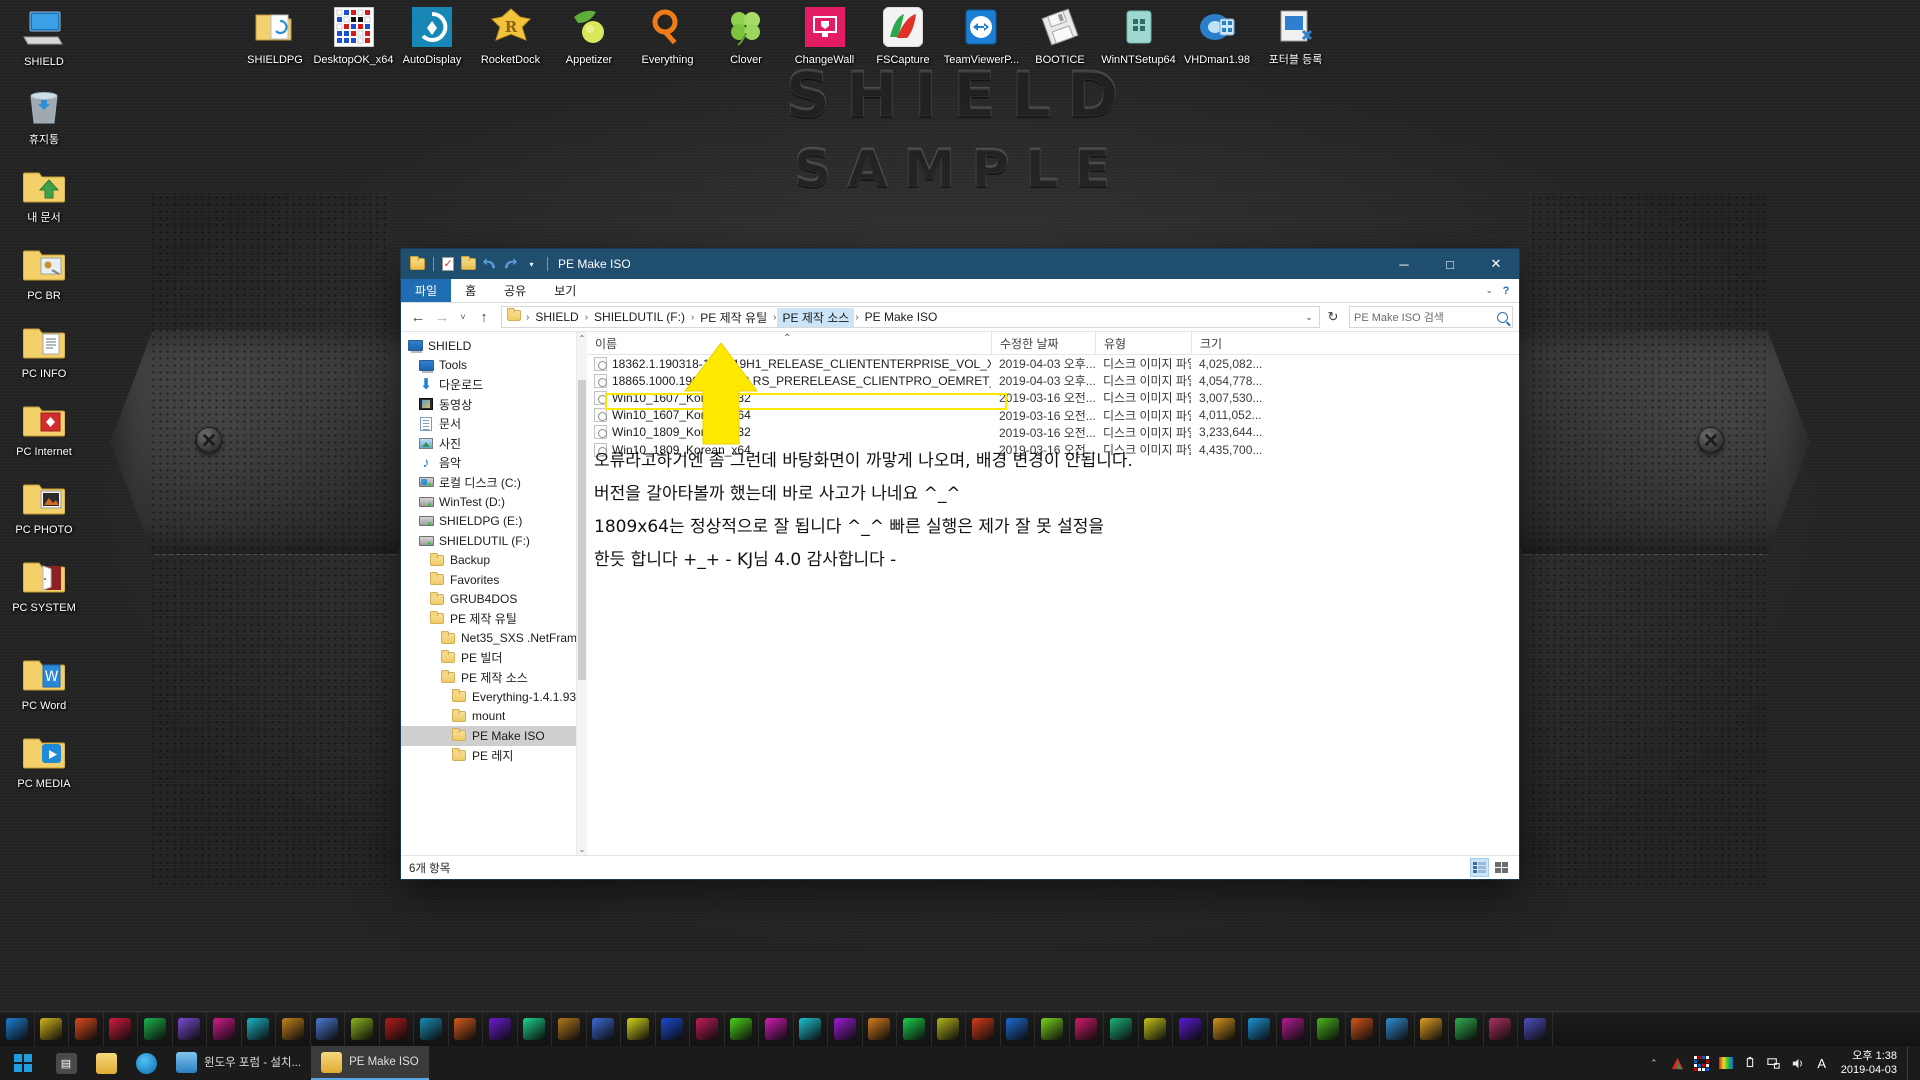  I want to click on desktop-icon-rocketdock: R RocketDock, so click(511, 35).